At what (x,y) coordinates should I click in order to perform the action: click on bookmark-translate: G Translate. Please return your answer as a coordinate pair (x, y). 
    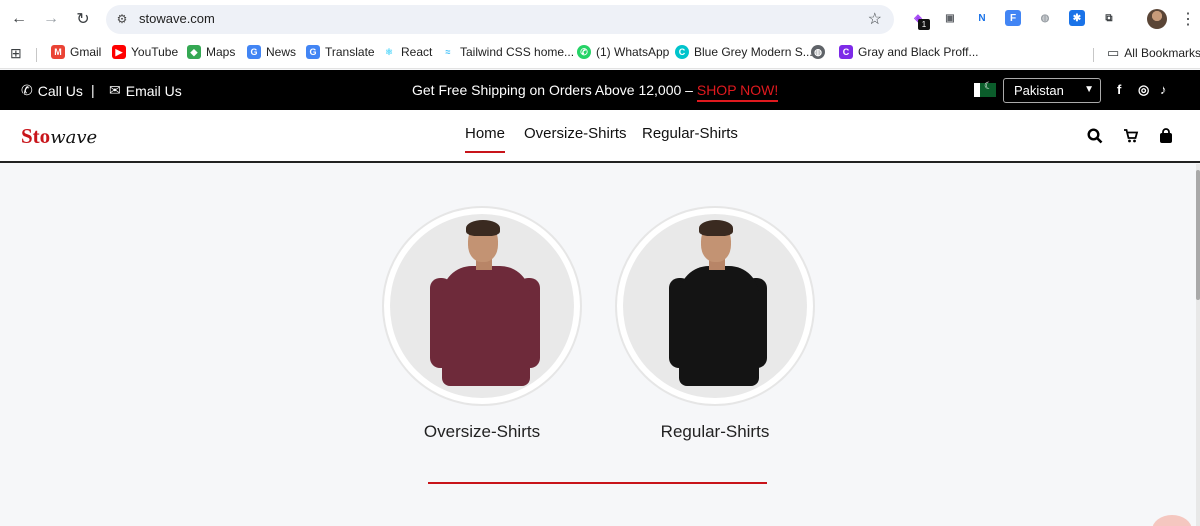
    Looking at the image, I should click on (340, 52).